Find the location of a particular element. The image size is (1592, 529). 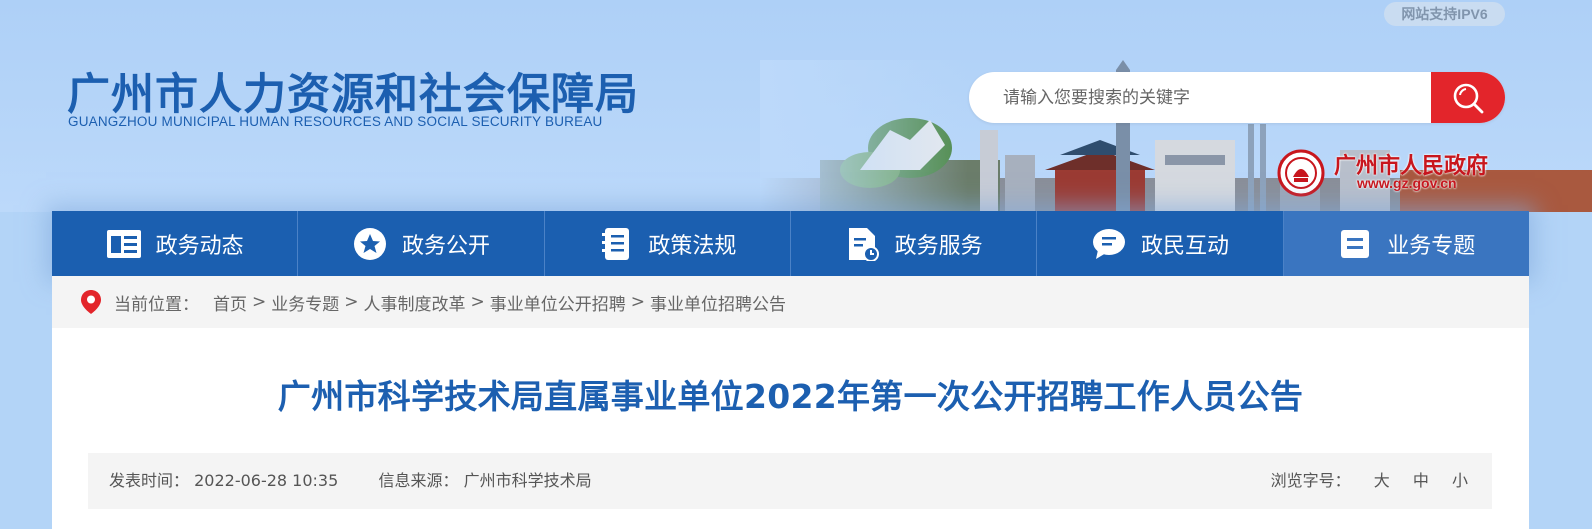

list-icon is located at coordinates (1355, 244).